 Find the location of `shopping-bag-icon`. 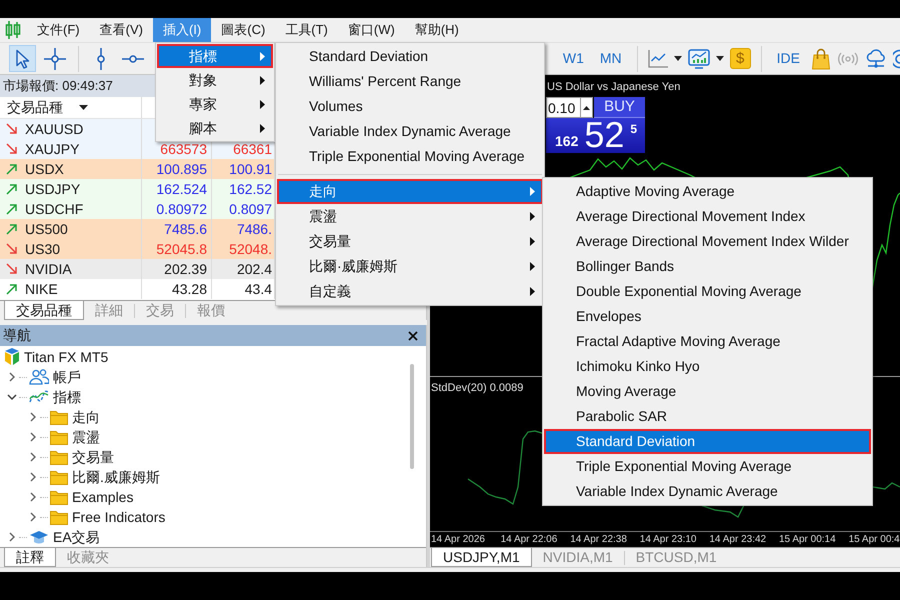

shopping-bag-icon is located at coordinates (821, 59).